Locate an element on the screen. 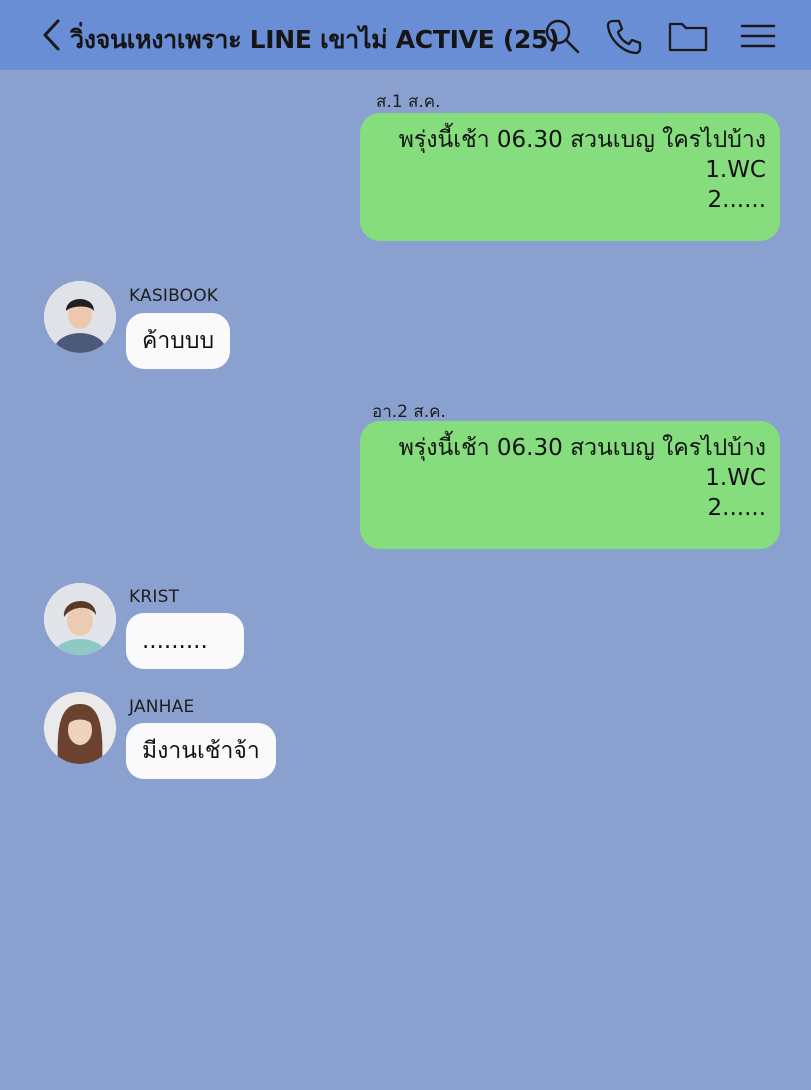  incoming-message-bubble: ค้าบบบ is located at coordinates (178, 341).